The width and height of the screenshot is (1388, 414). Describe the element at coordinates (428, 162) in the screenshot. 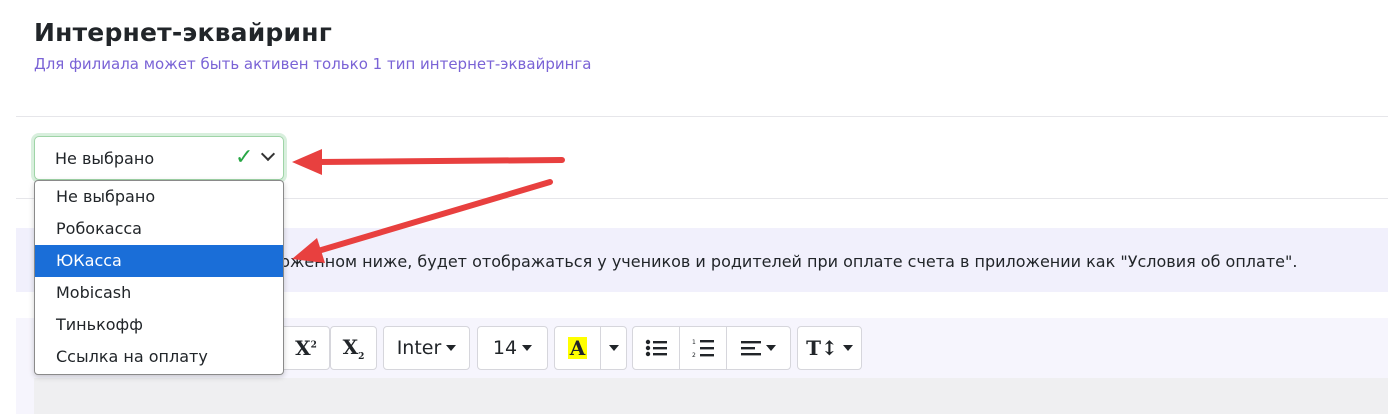

I see `annotation-arrow-to-select` at that location.